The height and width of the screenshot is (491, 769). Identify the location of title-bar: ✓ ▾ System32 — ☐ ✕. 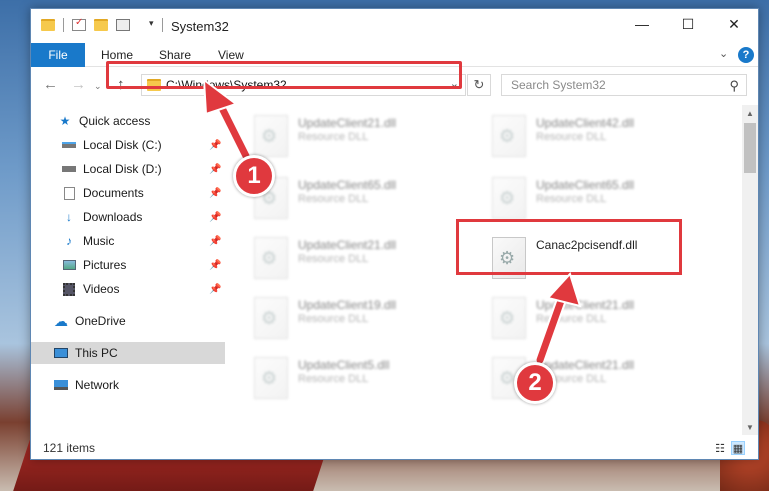
(394, 26).